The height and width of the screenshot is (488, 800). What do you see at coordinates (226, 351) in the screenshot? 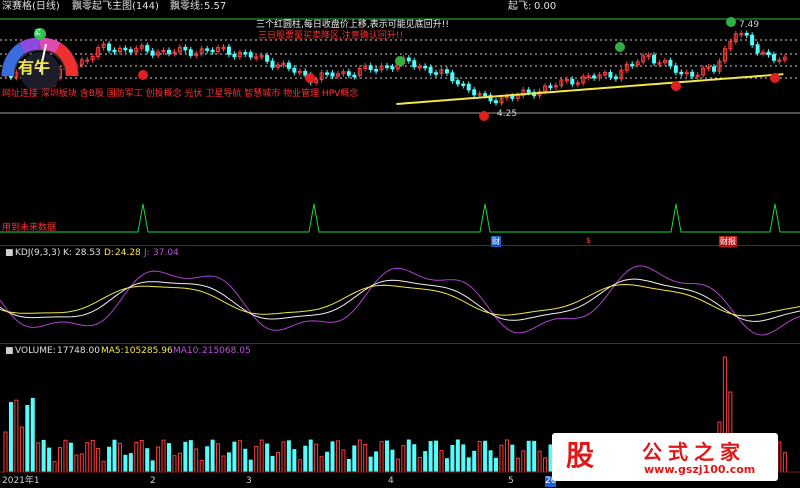
I see `ma10-value: 215068.05` at bounding box center [226, 351].